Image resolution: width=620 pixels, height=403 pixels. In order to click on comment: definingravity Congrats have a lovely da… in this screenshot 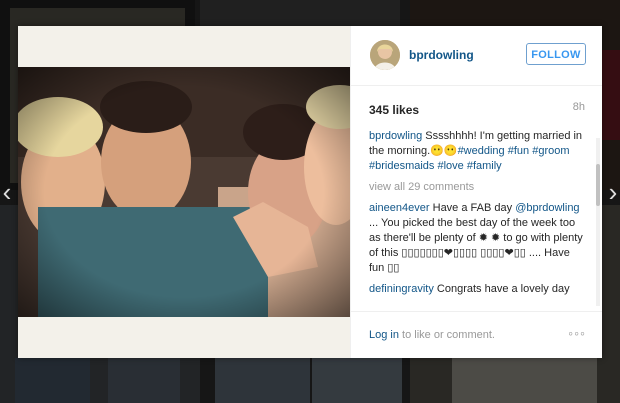, I will do `click(478, 289)`.